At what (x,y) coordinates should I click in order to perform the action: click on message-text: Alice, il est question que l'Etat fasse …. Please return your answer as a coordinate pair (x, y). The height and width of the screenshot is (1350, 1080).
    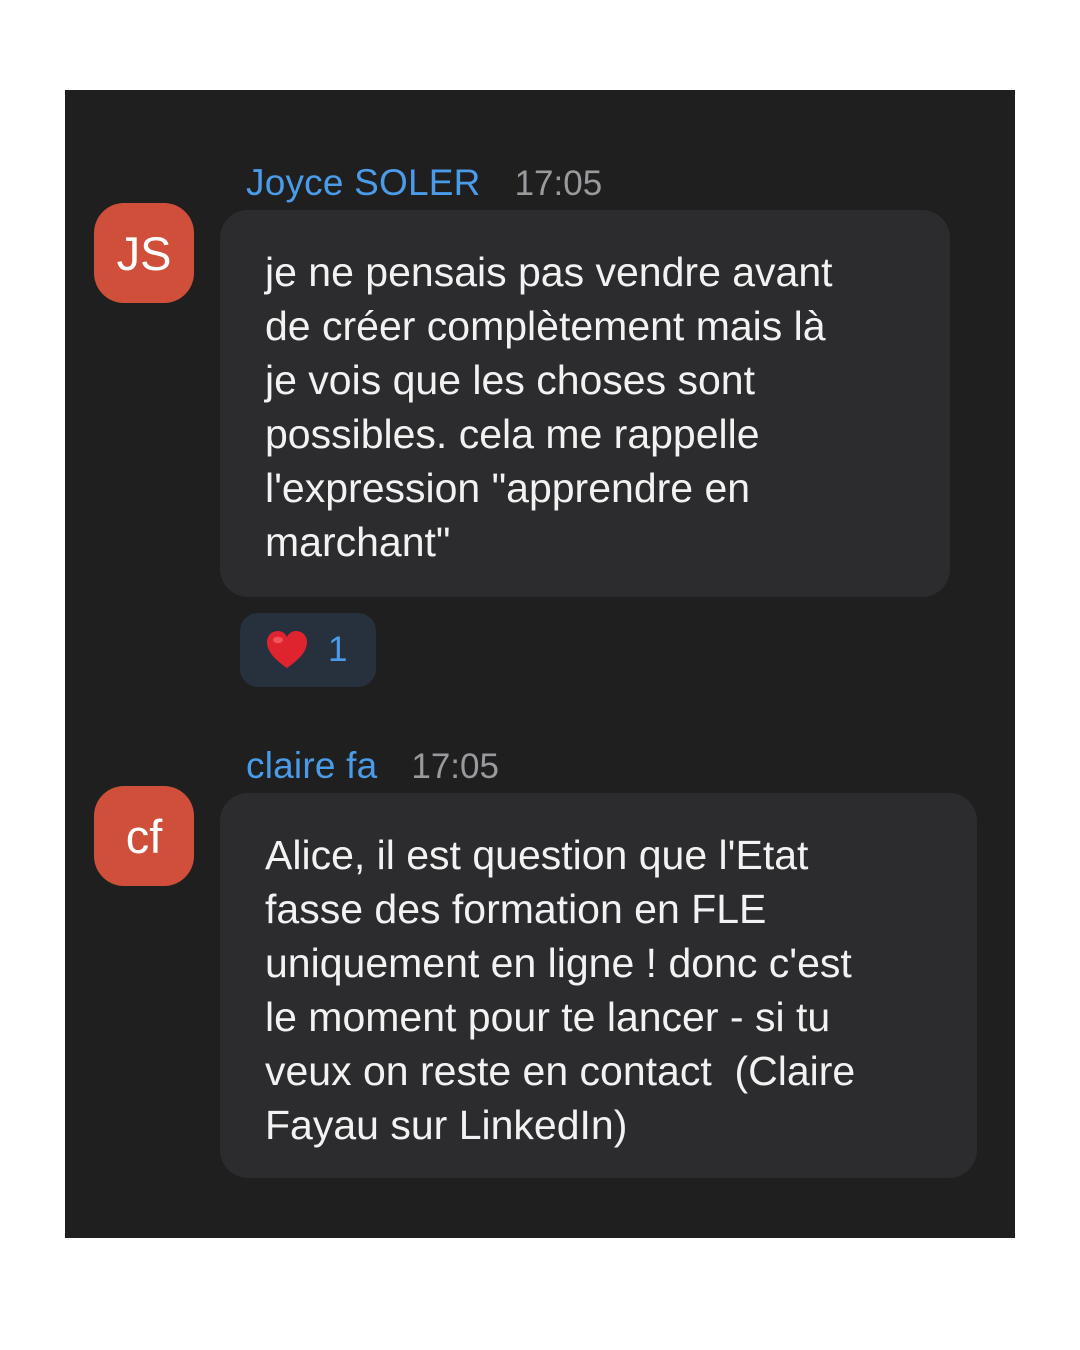
    Looking at the image, I should click on (560, 990).